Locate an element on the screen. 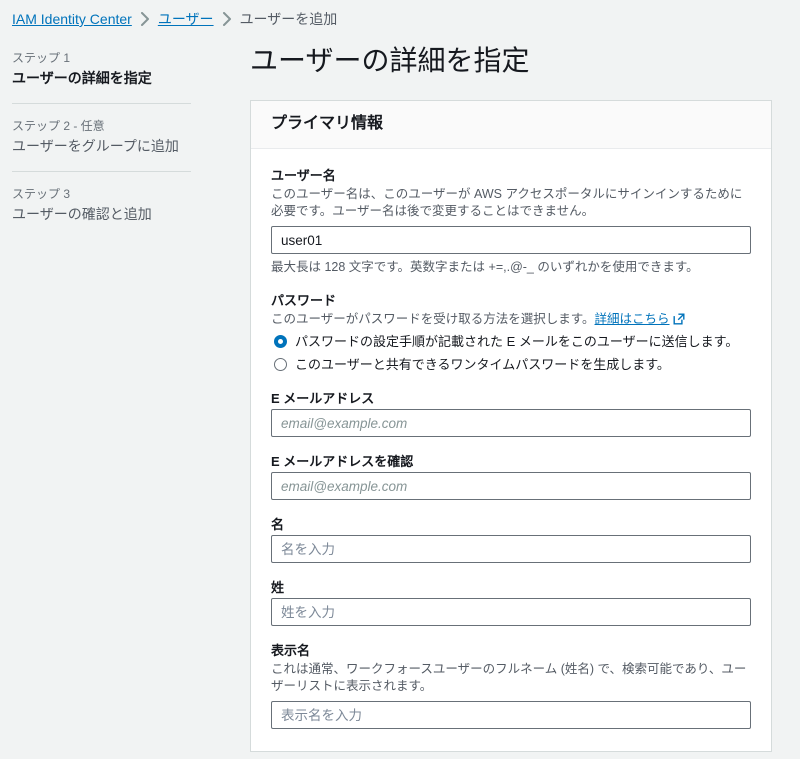  field-last-name: 姓 is located at coordinates (511, 602).